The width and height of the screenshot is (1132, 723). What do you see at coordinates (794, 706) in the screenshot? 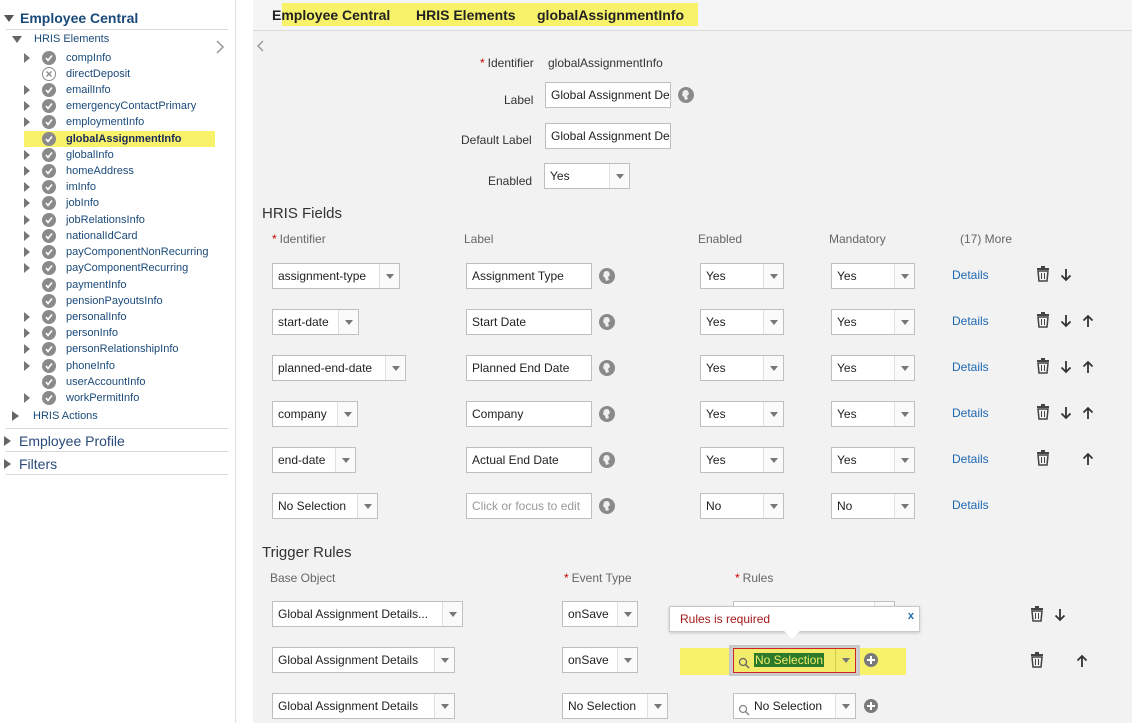
I see `rules-select: No Selection` at bounding box center [794, 706].